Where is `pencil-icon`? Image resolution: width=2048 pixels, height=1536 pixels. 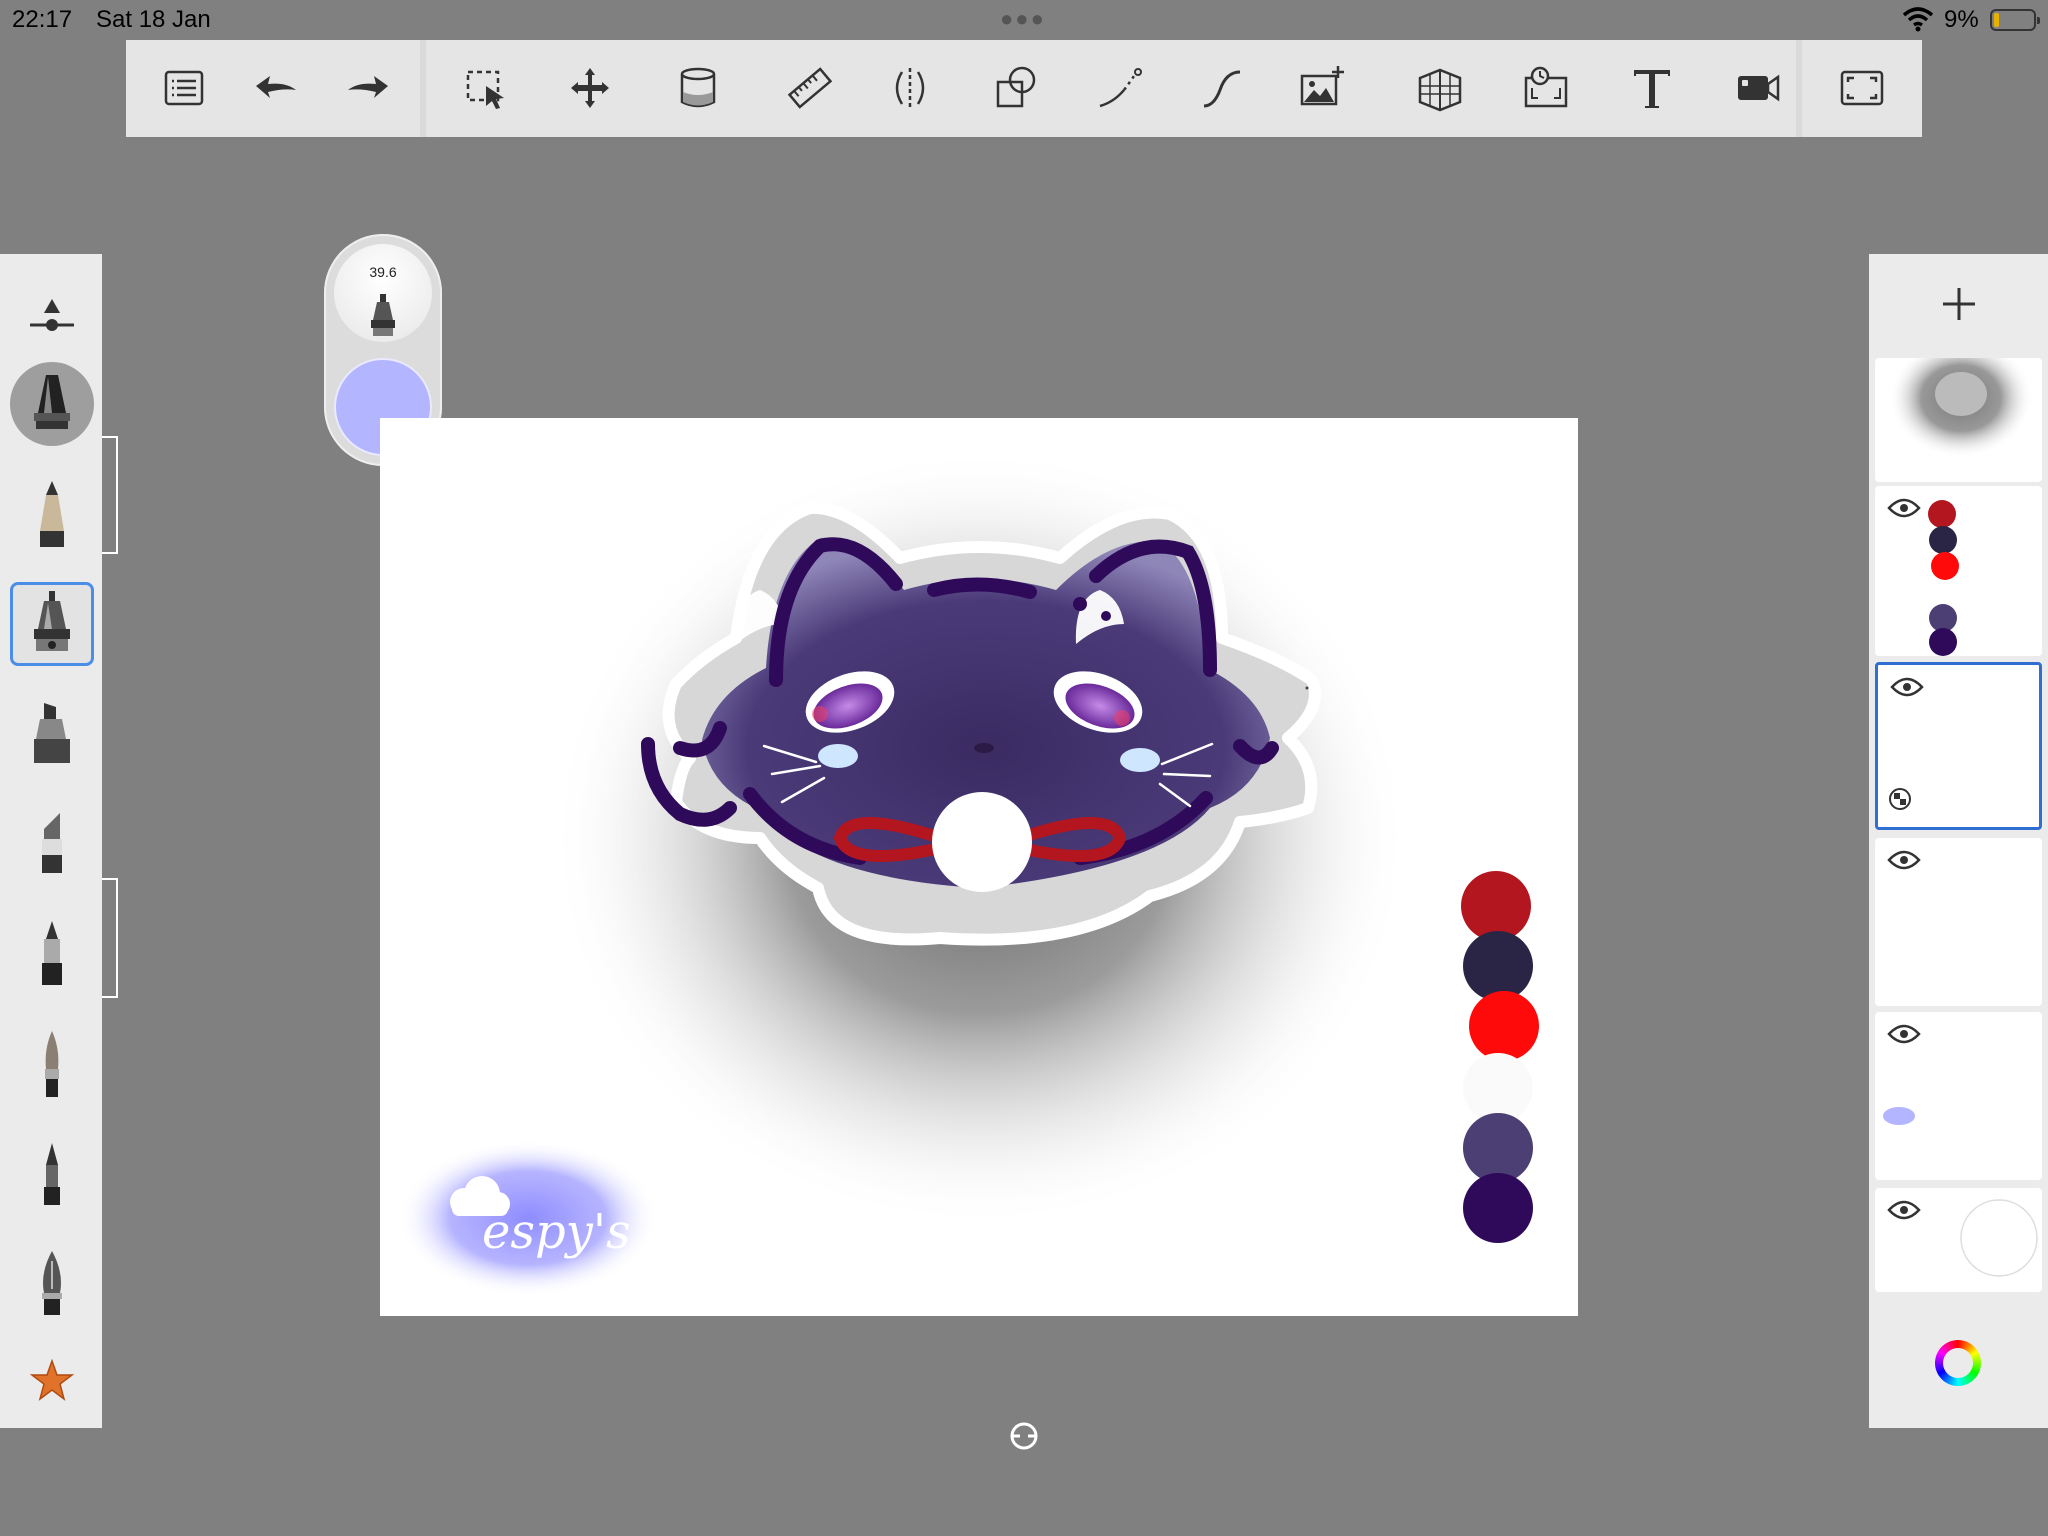 pencil-icon is located at coordinates (52, 514).